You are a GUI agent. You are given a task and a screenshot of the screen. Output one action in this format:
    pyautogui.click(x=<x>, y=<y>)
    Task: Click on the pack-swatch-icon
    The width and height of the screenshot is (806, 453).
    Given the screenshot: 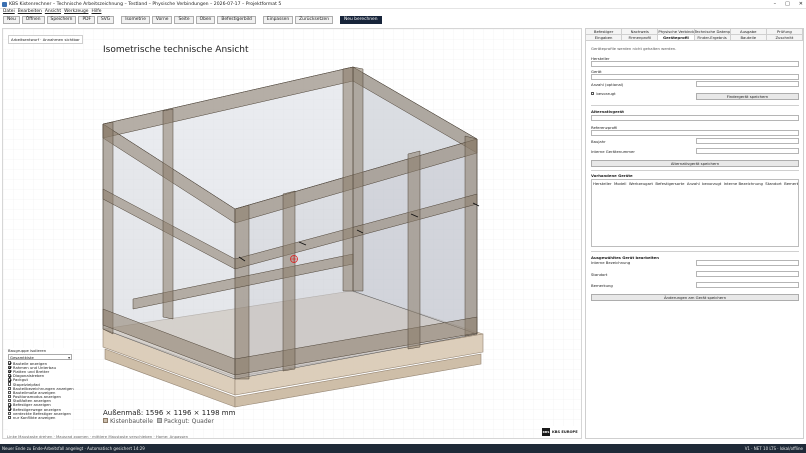 What is the action you would take?
    pyautogui.click(x=159, y=420)
    